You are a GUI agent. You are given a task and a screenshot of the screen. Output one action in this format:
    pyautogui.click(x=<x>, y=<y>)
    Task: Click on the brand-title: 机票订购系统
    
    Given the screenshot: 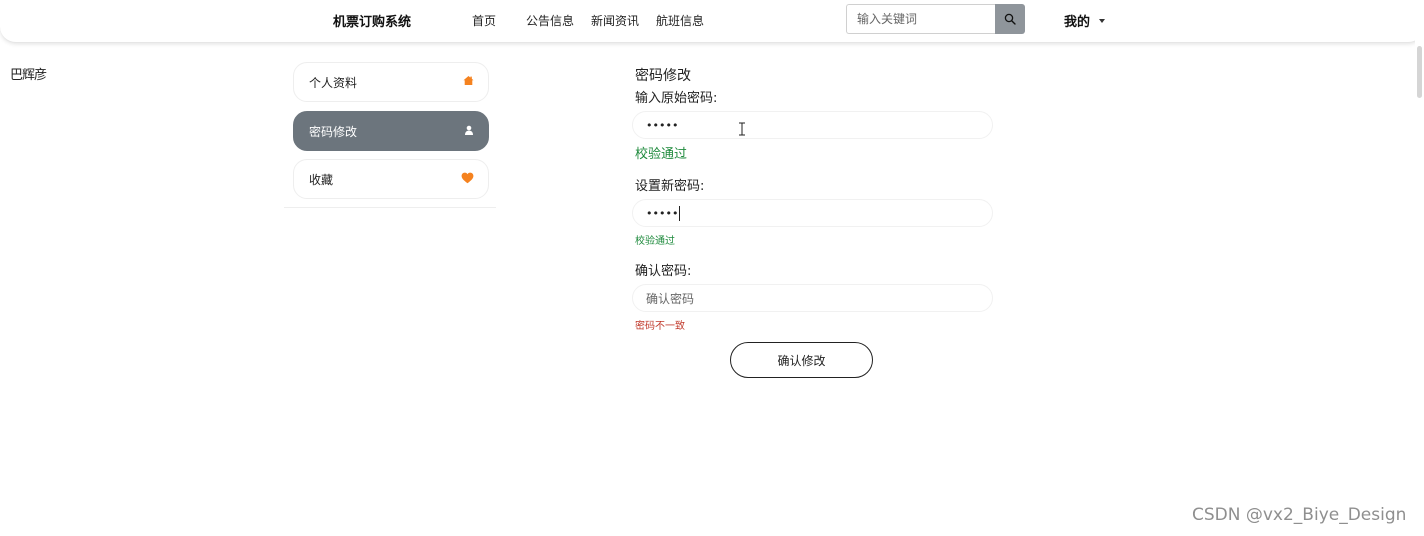 What is the action you would take?
    pyautogui.click(x=372, y=20)
    